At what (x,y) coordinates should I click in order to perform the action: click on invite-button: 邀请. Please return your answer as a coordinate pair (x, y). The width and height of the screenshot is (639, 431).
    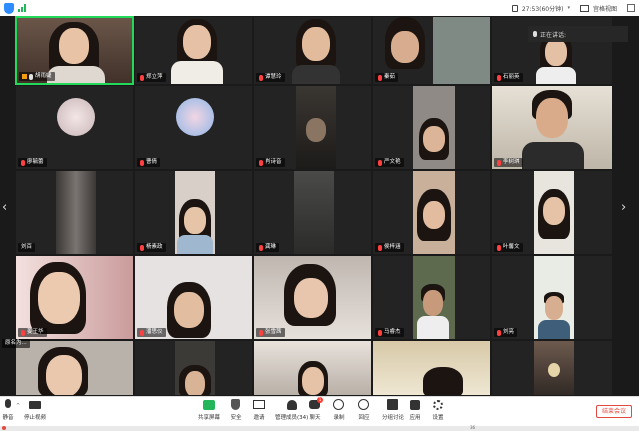
    Looking at the image, I should click on (259, 410).